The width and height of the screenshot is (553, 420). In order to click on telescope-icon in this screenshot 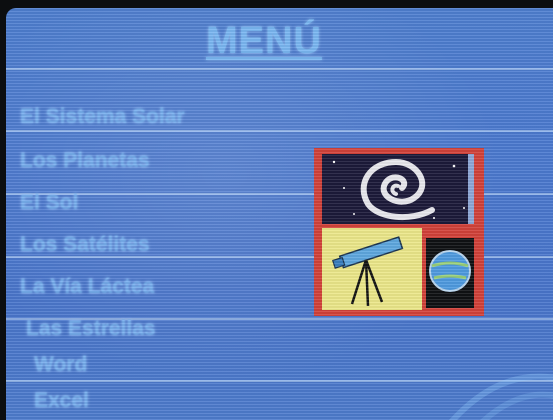, I will do `click(372, 269)`.